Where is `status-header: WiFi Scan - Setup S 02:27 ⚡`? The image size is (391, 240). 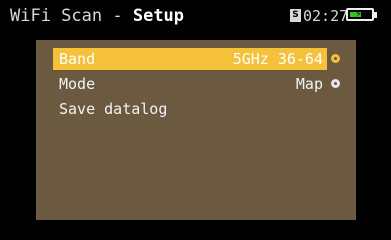 status-header: WiFi Scan - Setup S 02:27 ⚡ is located at coordinates (195, 15).